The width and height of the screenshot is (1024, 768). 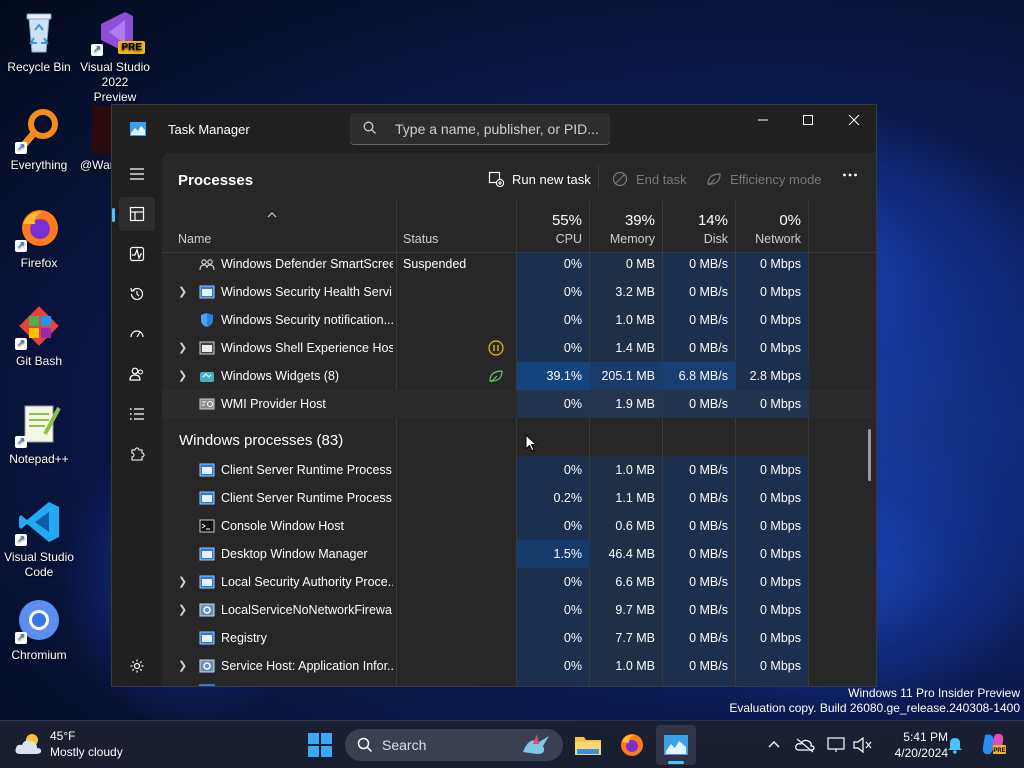 What do you see at coordinates (39, 629) in the screenshot?
I see `desktop-icon-chromium: ↗ Chromium` at bounding box center [39, 629].